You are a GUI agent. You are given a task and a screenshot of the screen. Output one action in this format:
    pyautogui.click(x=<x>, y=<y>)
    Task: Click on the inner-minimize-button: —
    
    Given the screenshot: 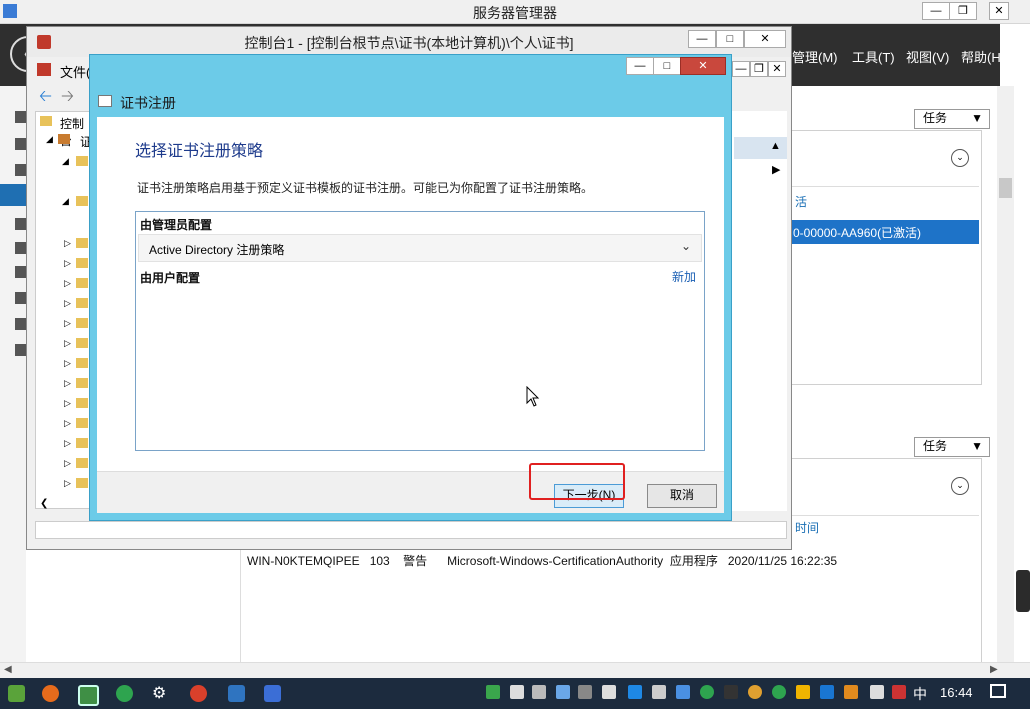 What is the action you would take?
    pyautogui.click(x=741, y=69)
    